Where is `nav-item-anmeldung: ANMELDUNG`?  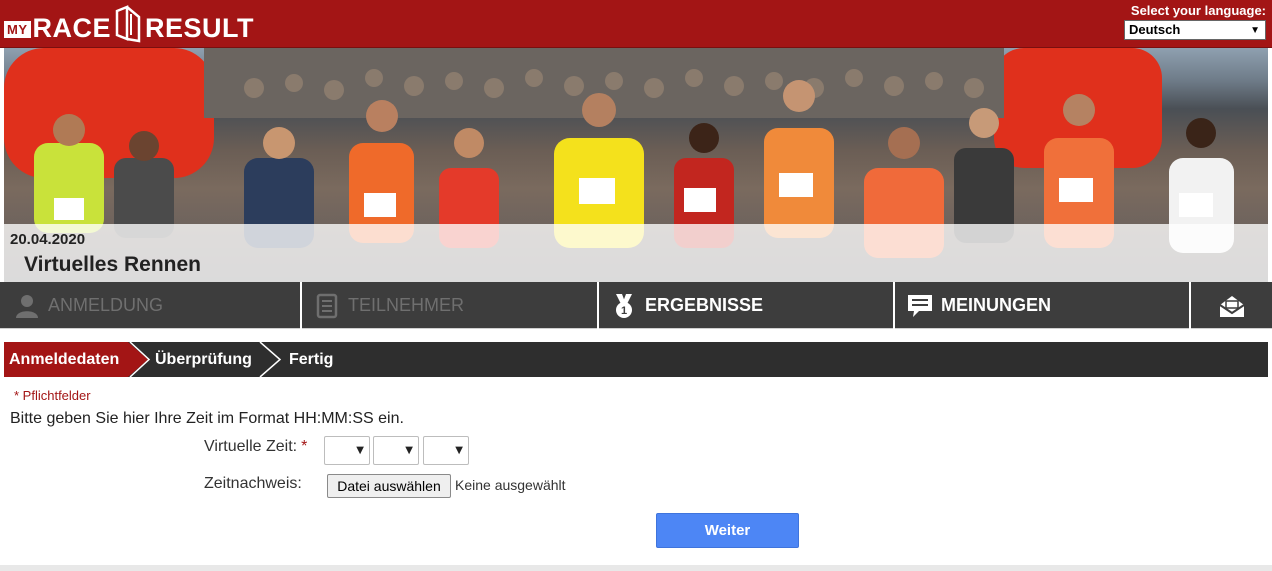 nav-item-anmeldung: ANMELDUNG is located at coordinates (151, 305).